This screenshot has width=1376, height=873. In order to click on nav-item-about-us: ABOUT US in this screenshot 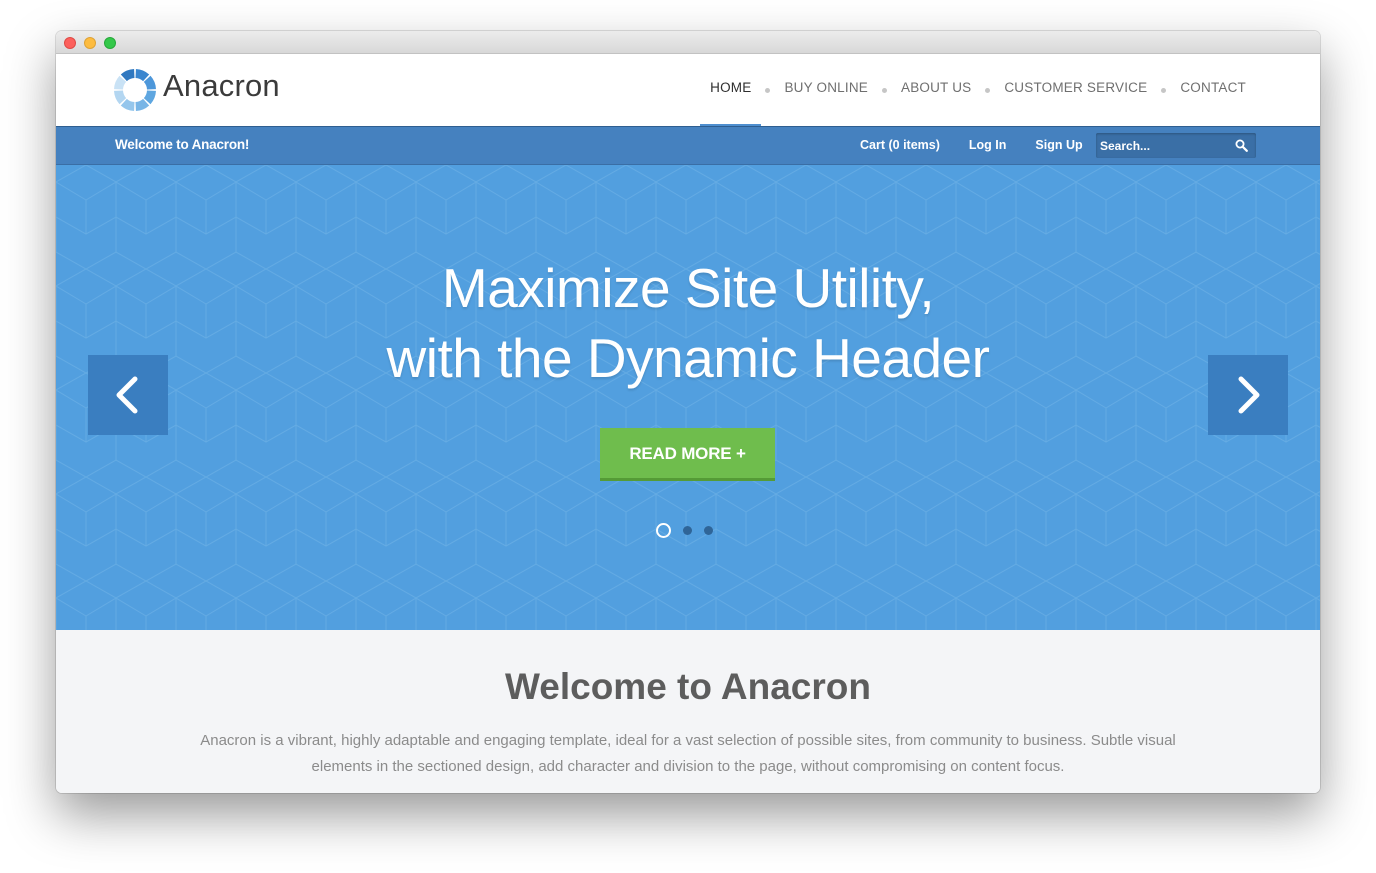, I will do `click(936, 90)`.